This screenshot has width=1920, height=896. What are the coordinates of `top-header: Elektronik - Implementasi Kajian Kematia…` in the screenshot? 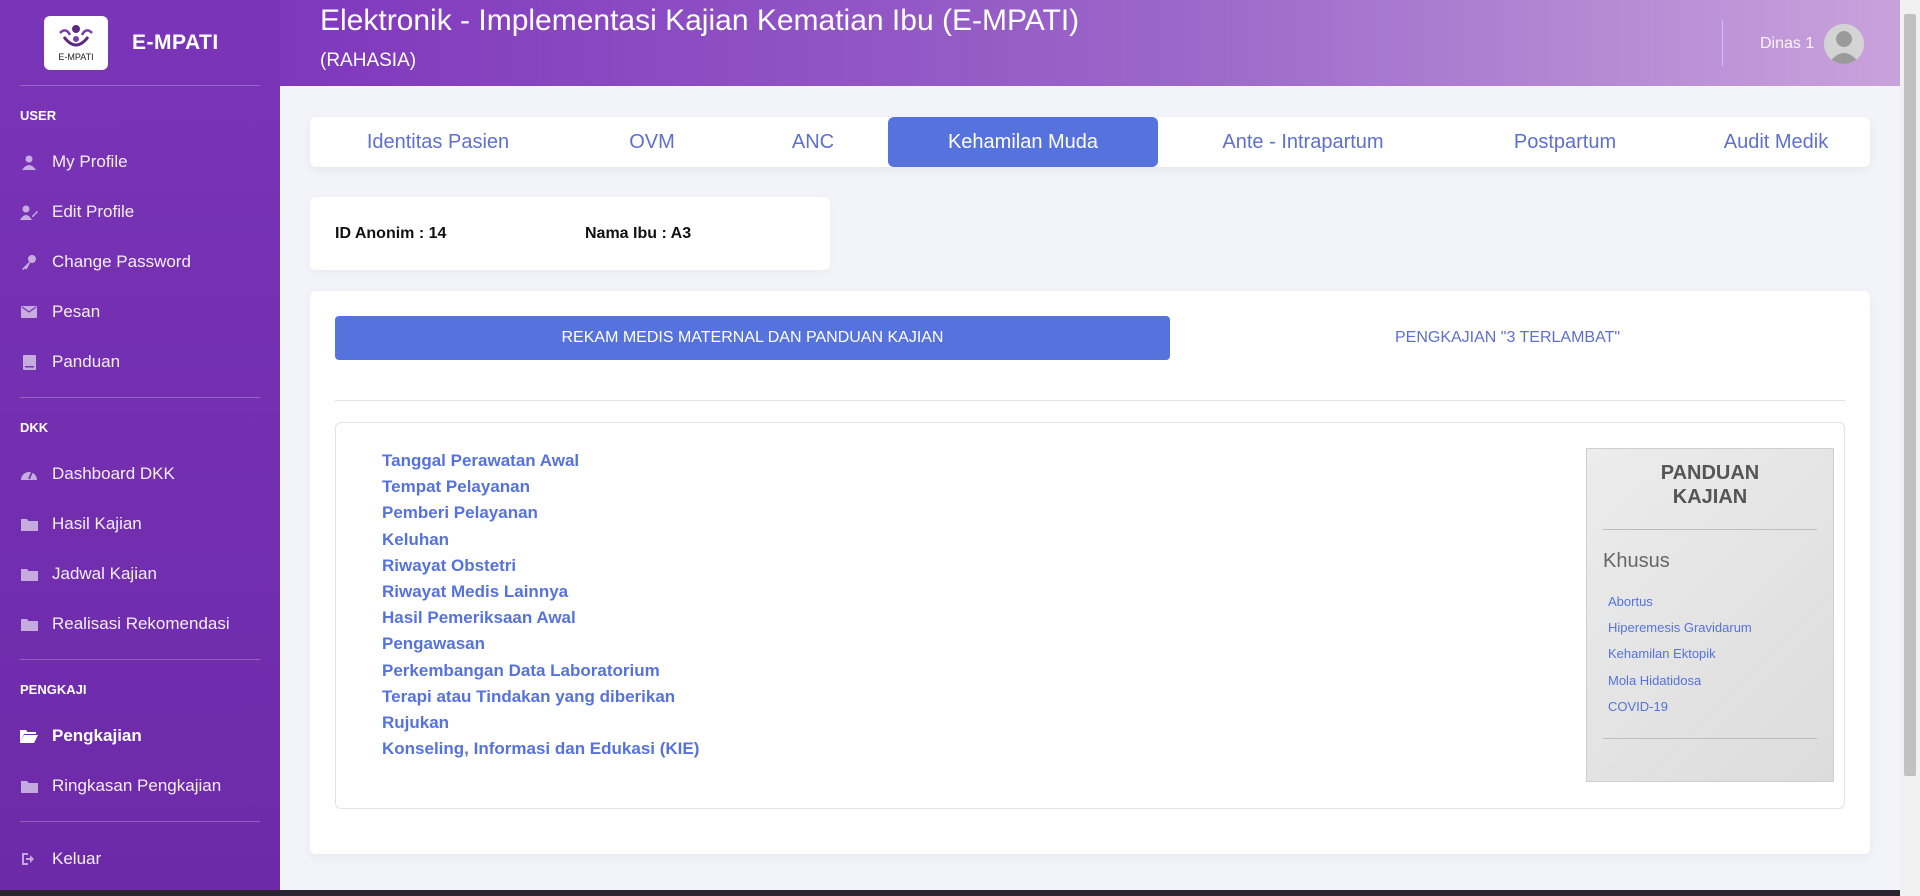 It's located at (1090, 43).